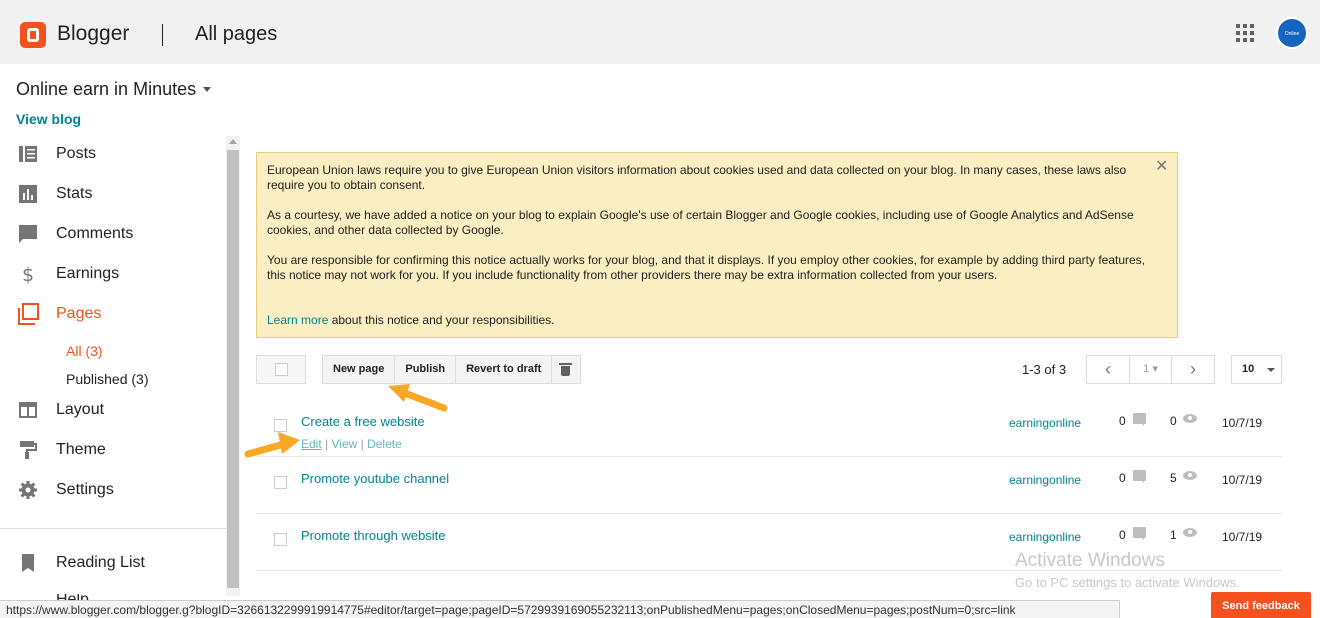  What do you see at coordinates (660, 32) in the screenshot?
I see `top-bar: Blogger All pages Online Earning` at bounding box center [660, 32].